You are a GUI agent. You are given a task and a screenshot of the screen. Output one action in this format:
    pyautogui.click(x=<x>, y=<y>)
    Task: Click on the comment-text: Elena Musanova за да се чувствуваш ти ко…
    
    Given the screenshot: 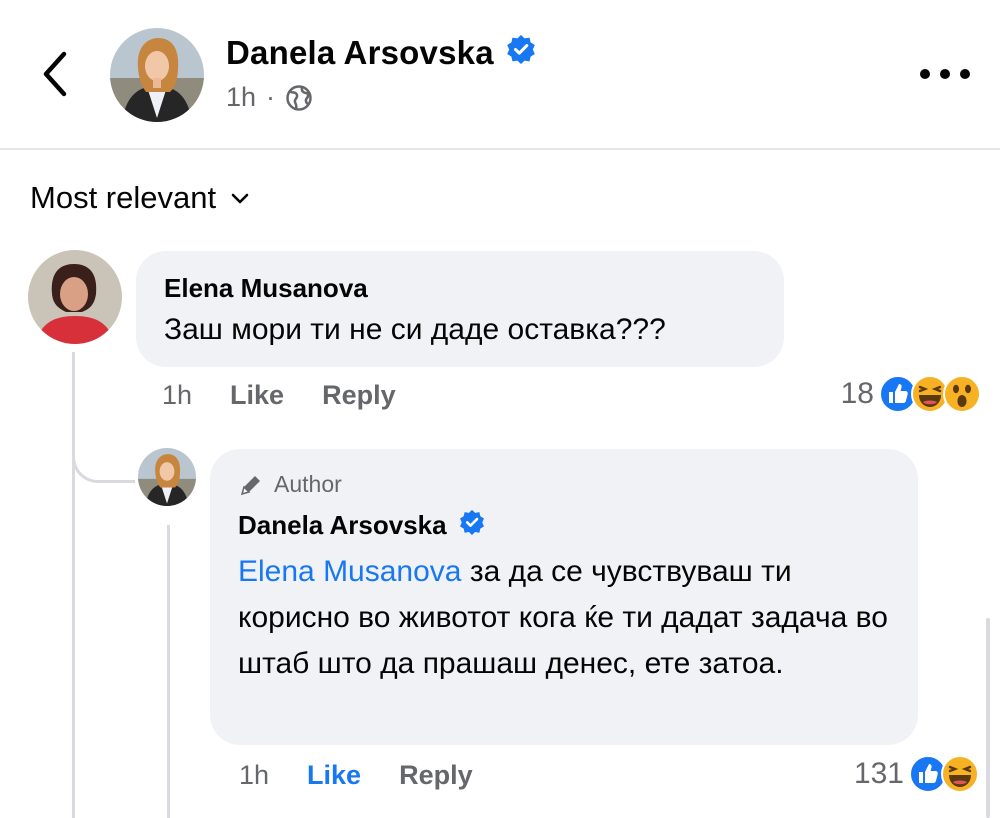 What is the action you would take?
    pyautogui.click(x=568, y=618)
    